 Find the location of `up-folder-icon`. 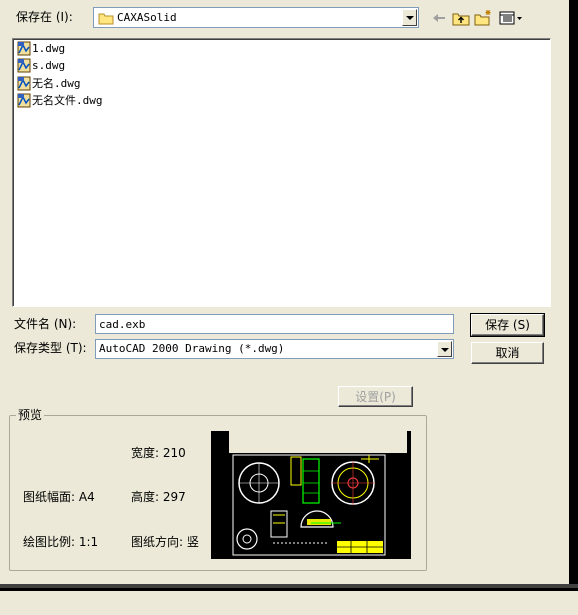

up-folder-icon is located at coordinates (461, 18).